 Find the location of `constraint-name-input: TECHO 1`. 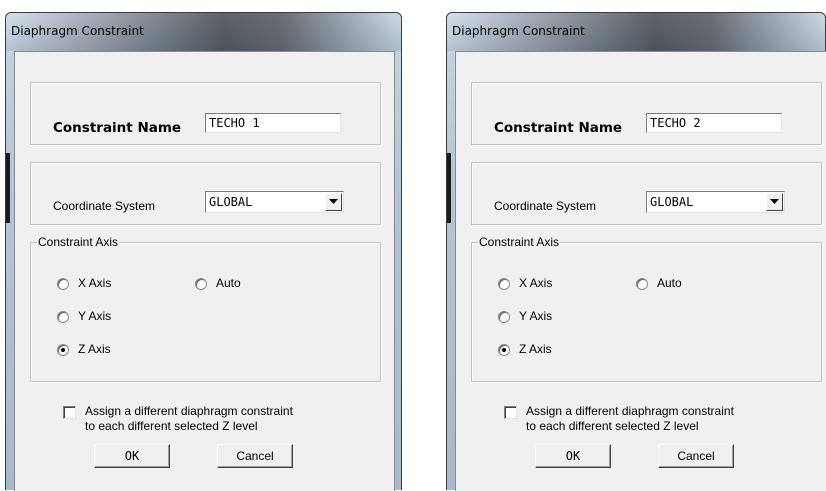

constraint-name-input: TECHO 1 is located at coordinates (273, 123).